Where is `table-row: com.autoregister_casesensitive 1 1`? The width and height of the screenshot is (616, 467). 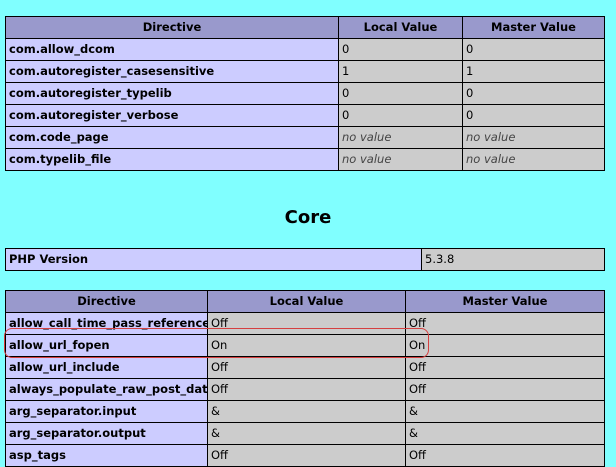
table-row: com.autoregister_casesensitive 1 1 is located at coordinates (305, 71).